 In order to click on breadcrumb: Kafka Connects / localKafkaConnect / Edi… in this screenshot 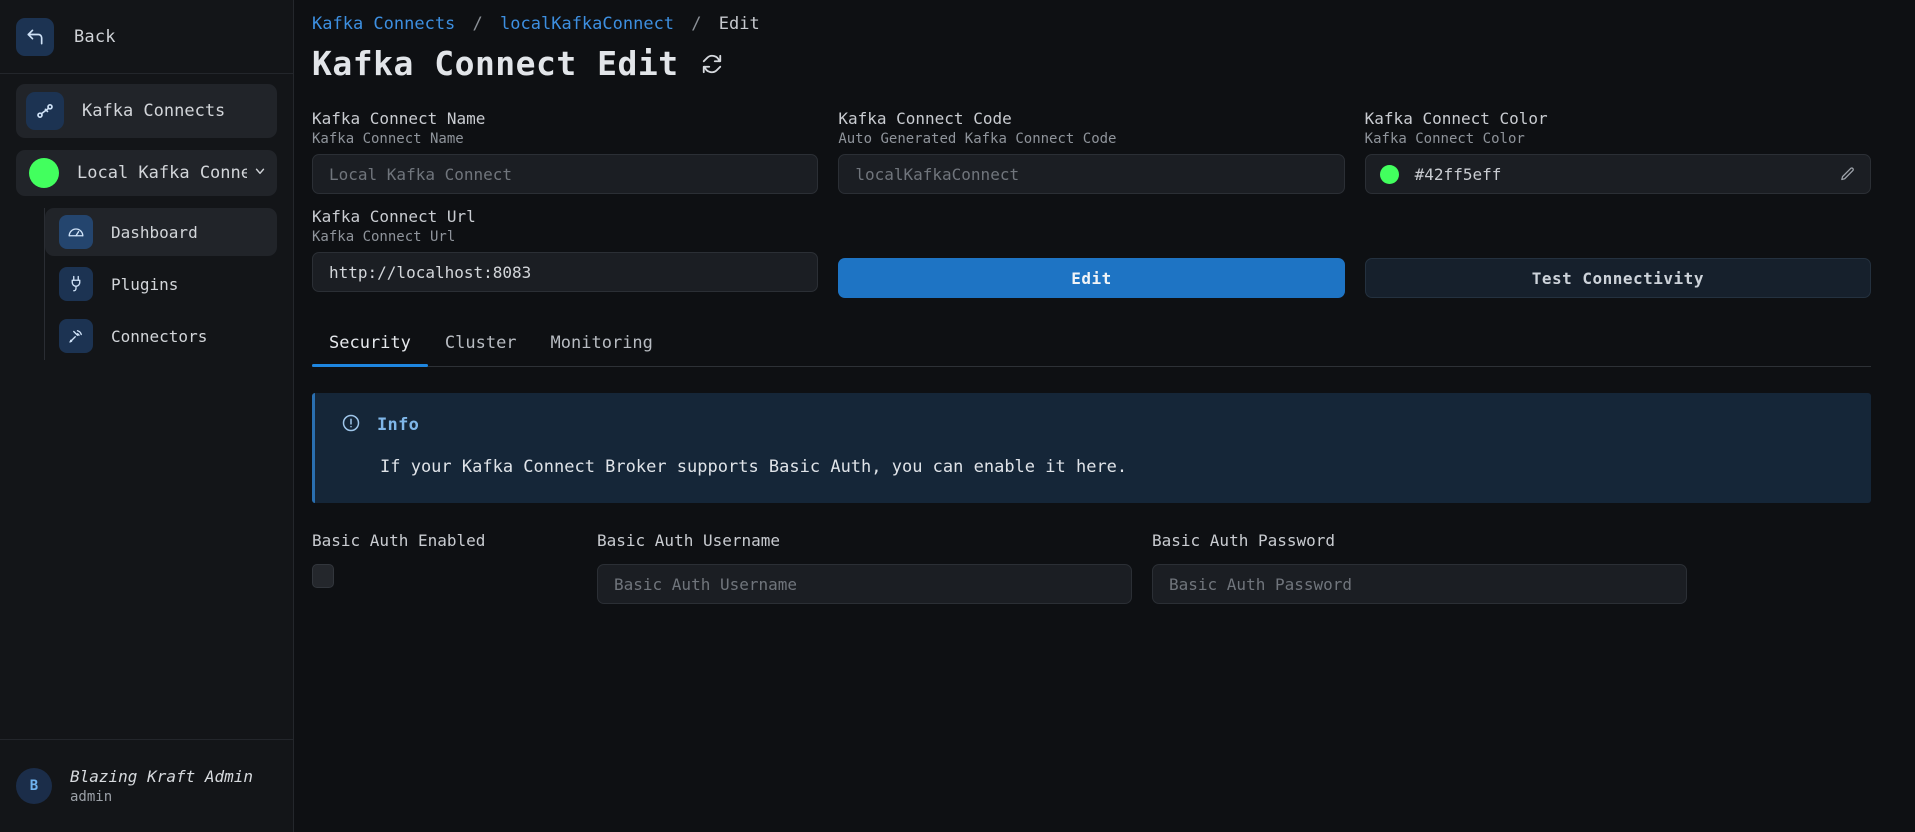, I will do `click(1091, 24)`.